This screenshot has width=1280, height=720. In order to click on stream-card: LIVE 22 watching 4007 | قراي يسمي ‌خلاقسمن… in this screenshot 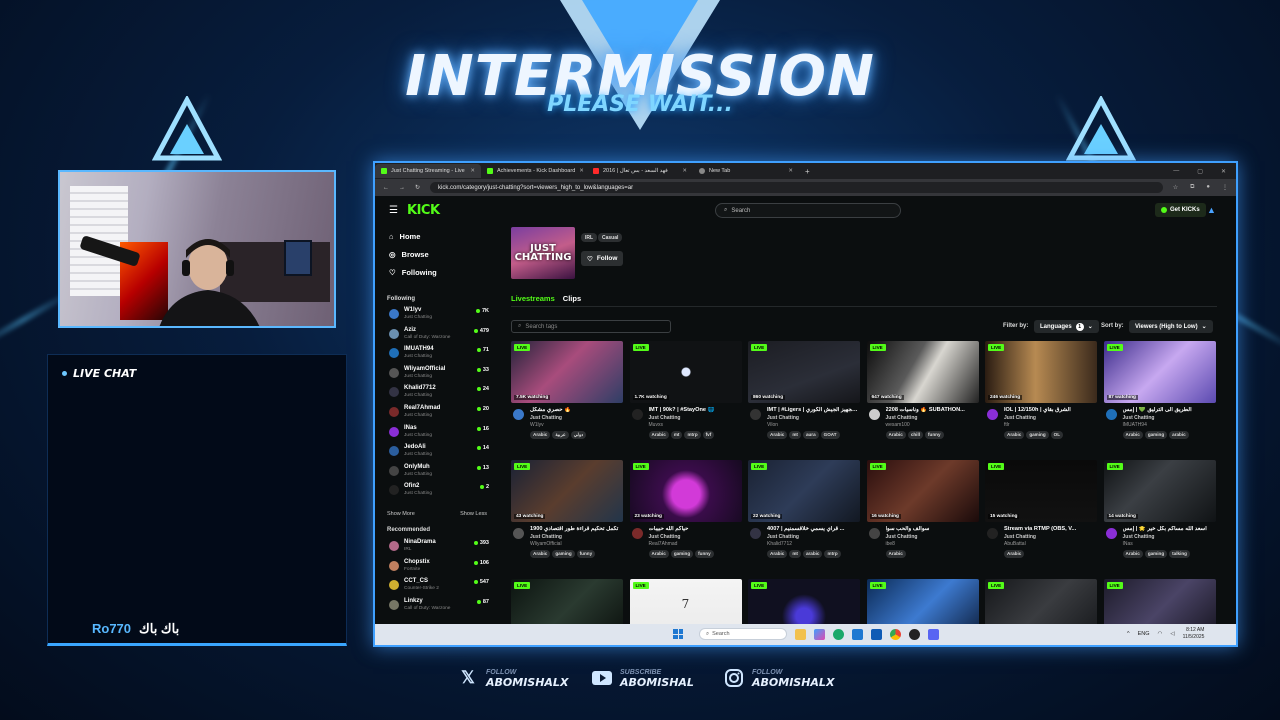, I will do `click(804, 516)`.